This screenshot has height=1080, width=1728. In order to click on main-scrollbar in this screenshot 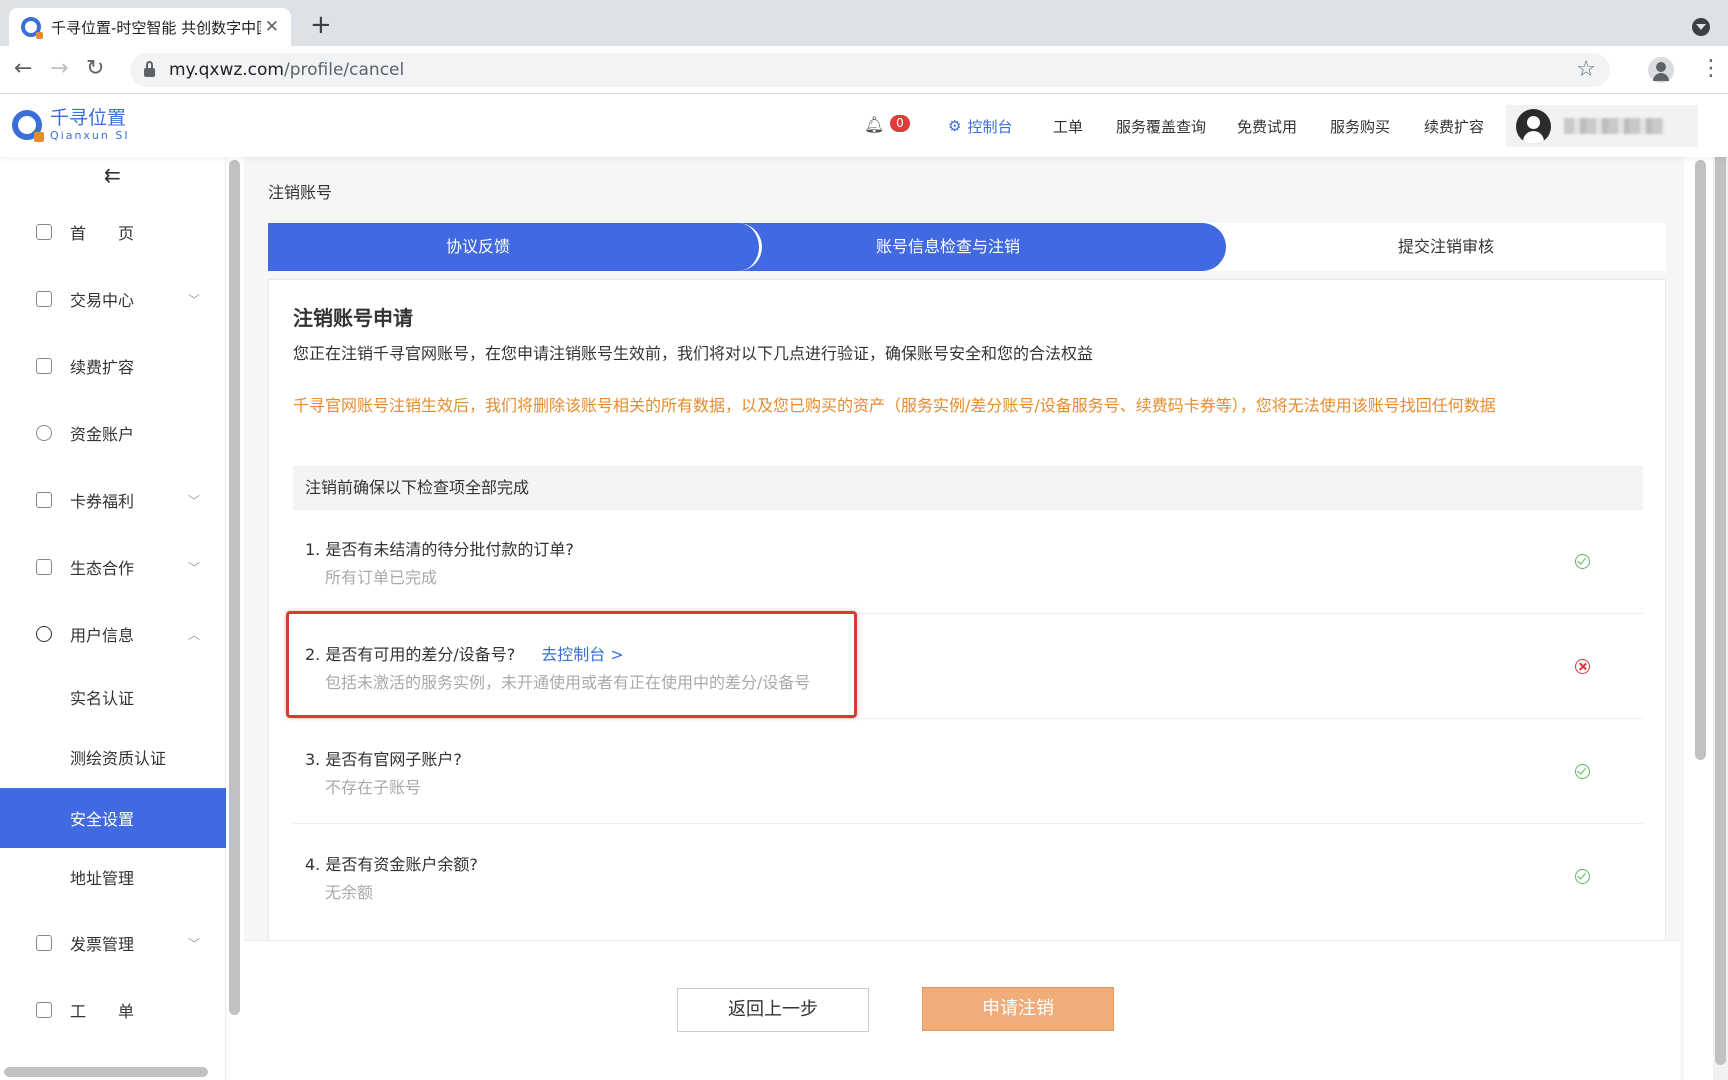, I will do `click(1700, 460)`.